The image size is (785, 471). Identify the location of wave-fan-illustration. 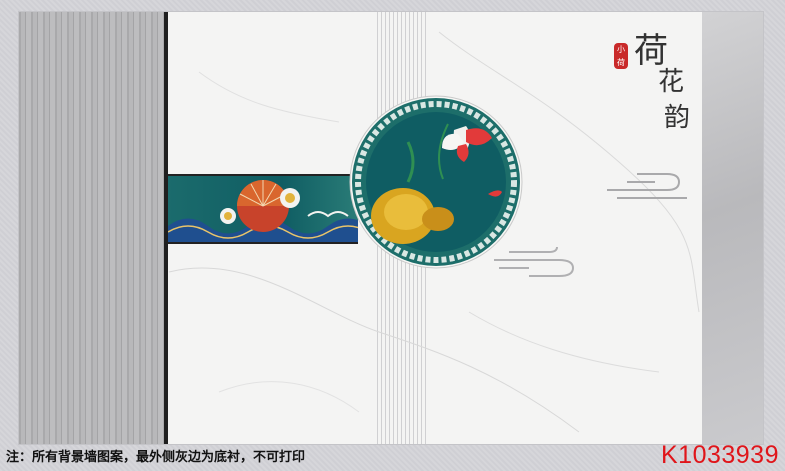
(263, 211).